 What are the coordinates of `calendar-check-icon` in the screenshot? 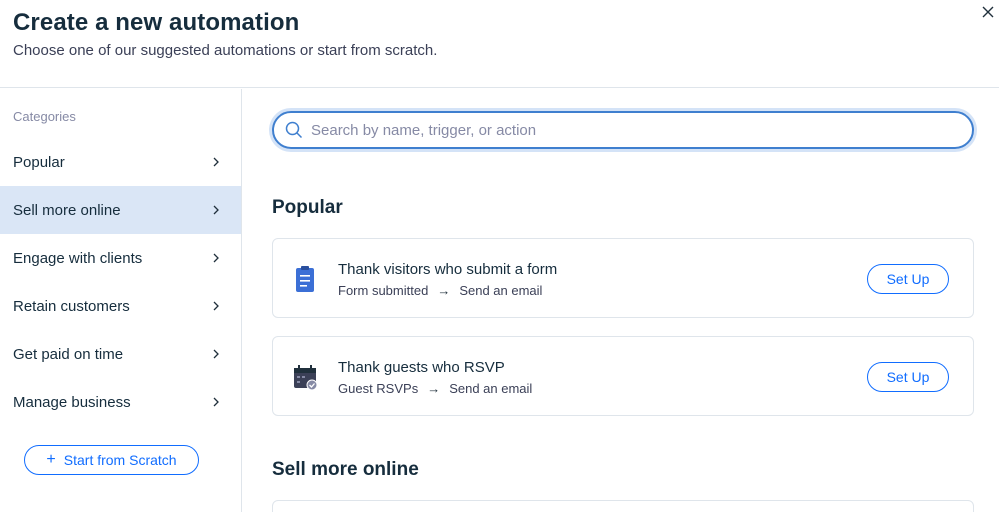 It's located at (306, 378).